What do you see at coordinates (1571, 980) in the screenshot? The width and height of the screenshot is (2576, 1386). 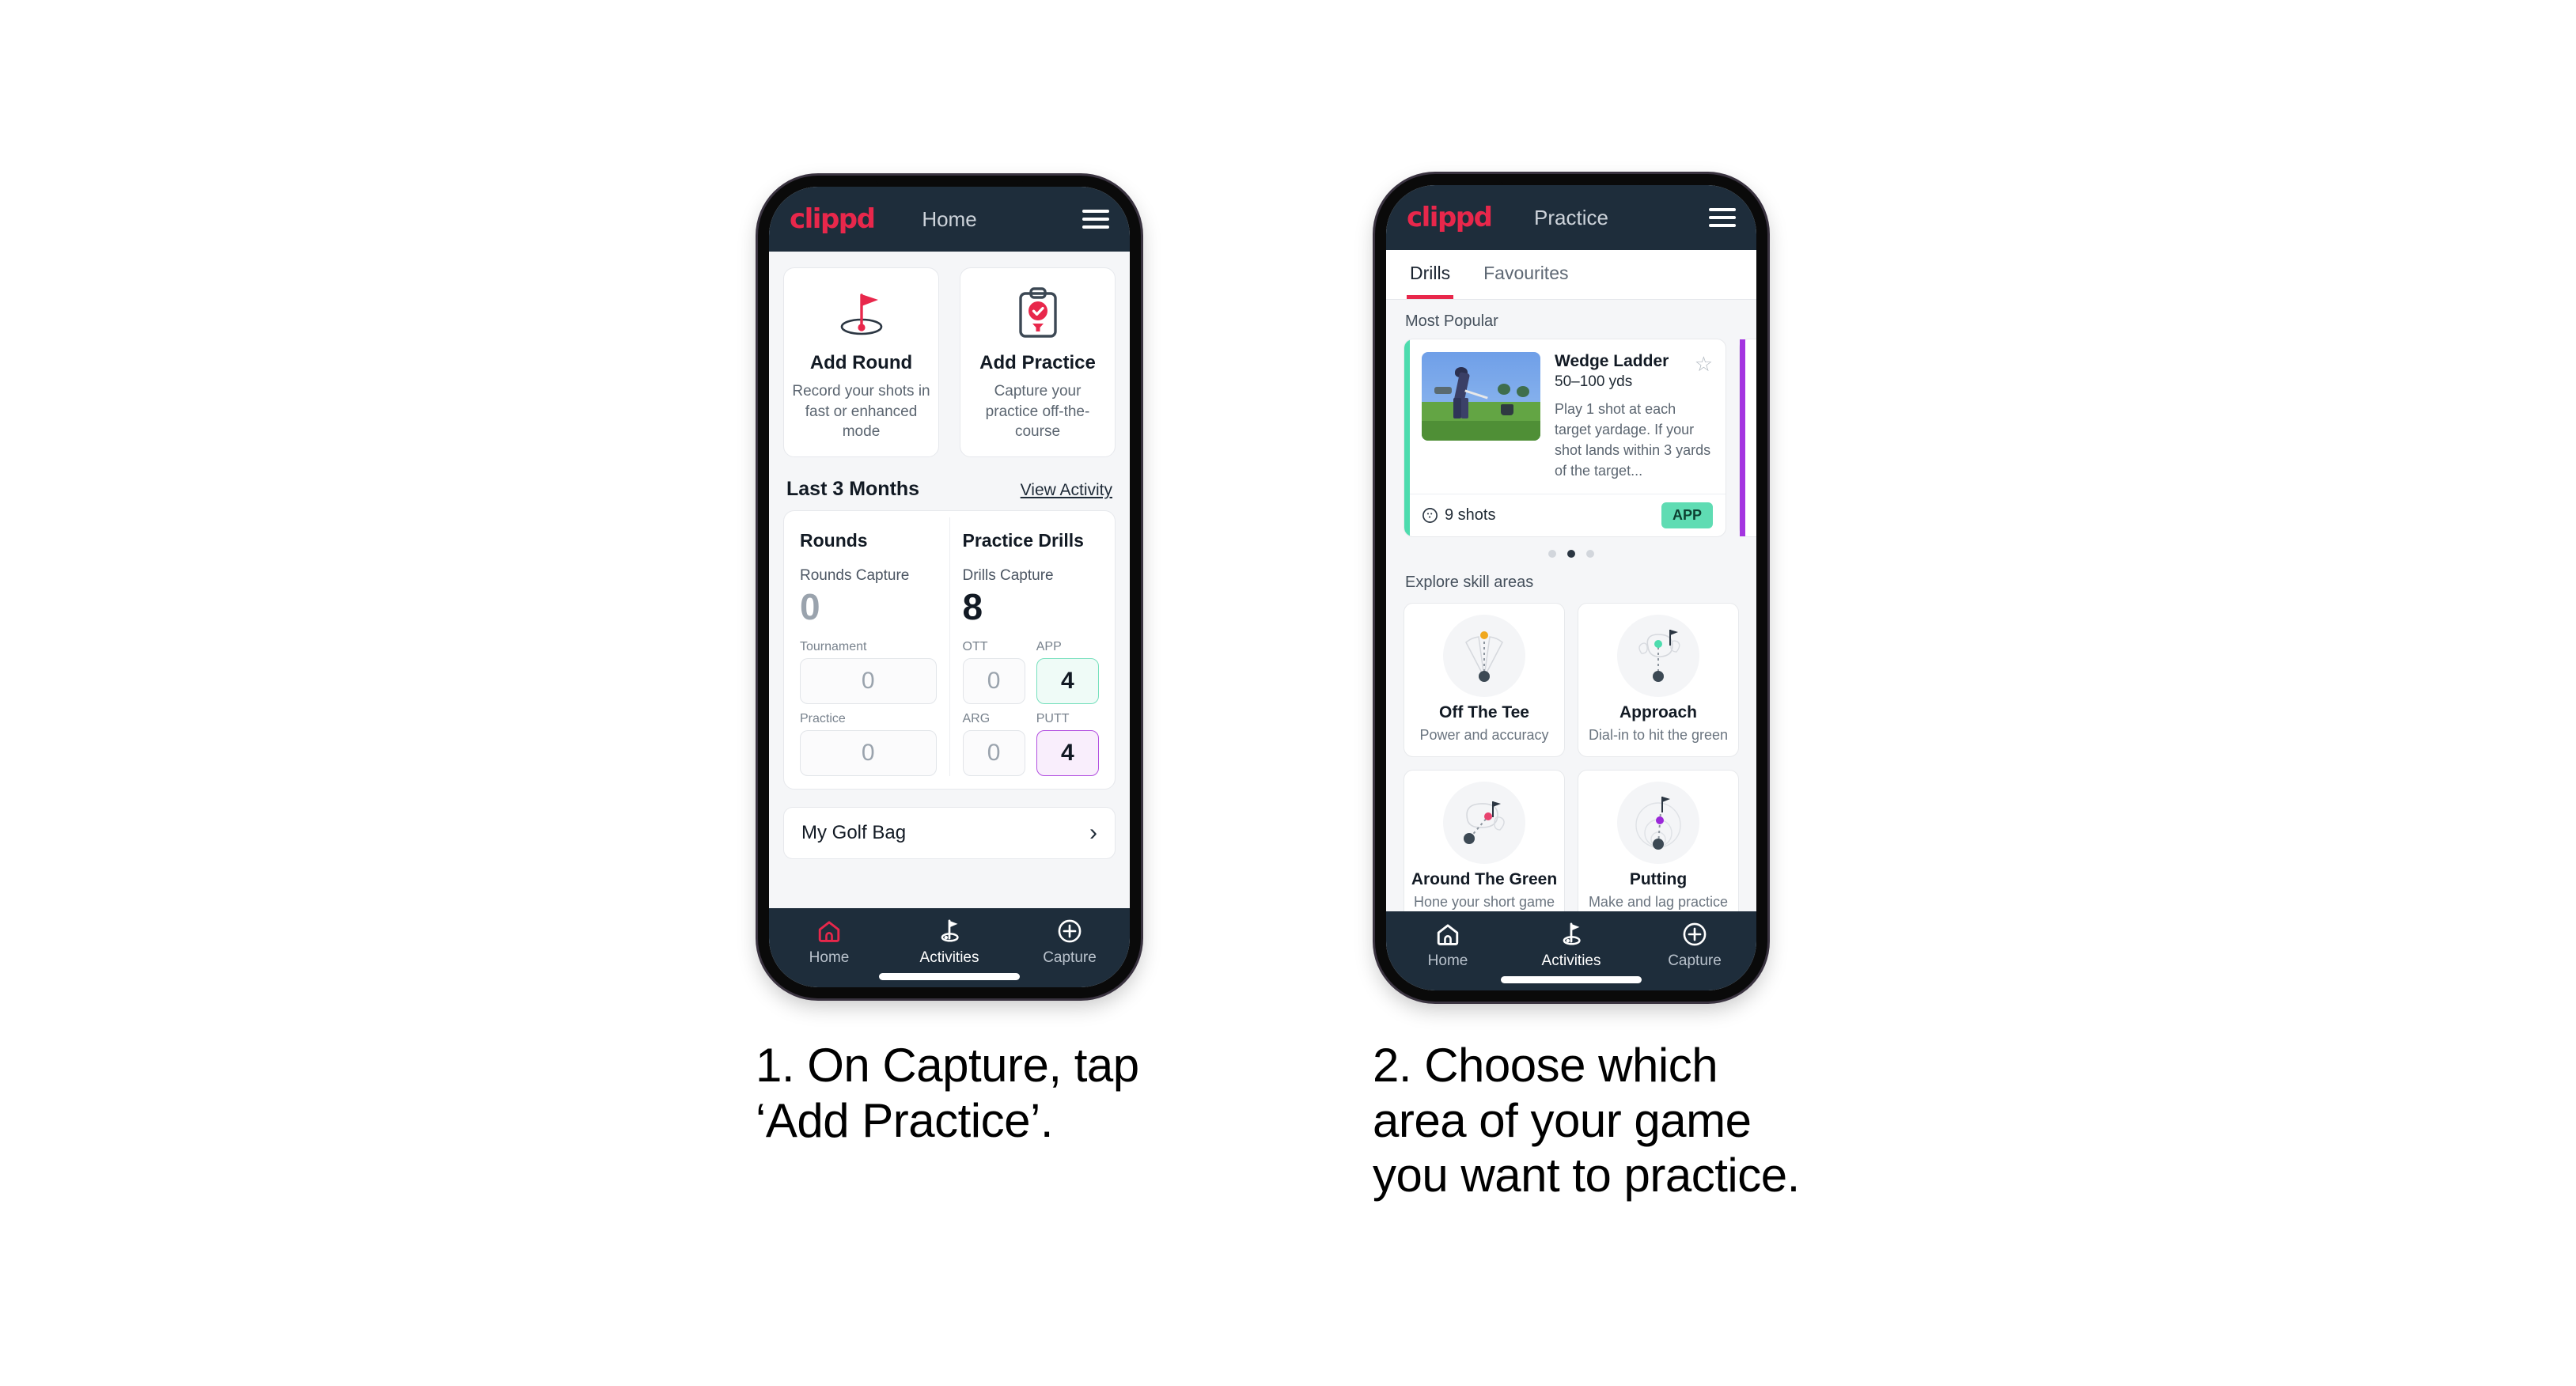 I see `home-indicator` at bounding box center [1571, 980].